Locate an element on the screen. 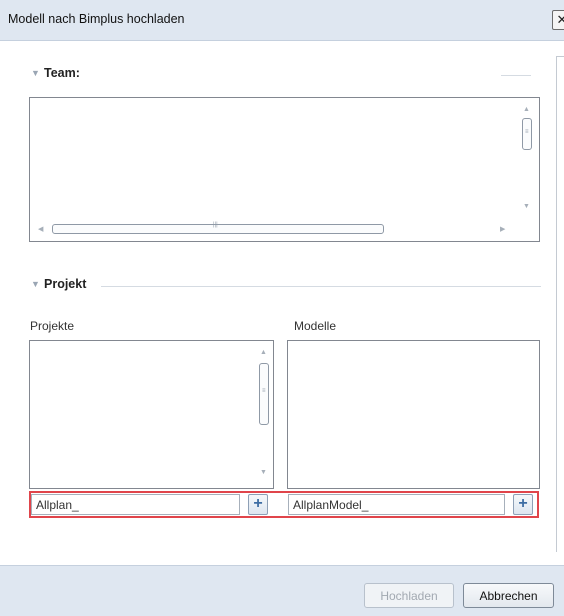 The height and width of the screenshot is (616, 564). model-name-input is located at coordinates (396, 504).